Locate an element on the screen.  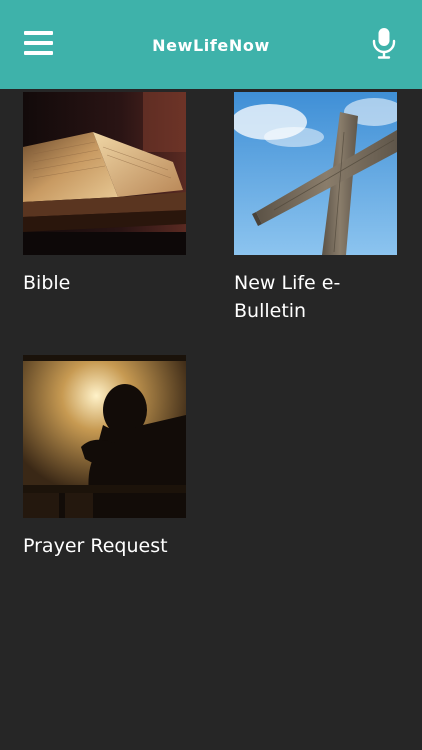
wooden-cross-sky-photo is located at coordinates (315, 173).